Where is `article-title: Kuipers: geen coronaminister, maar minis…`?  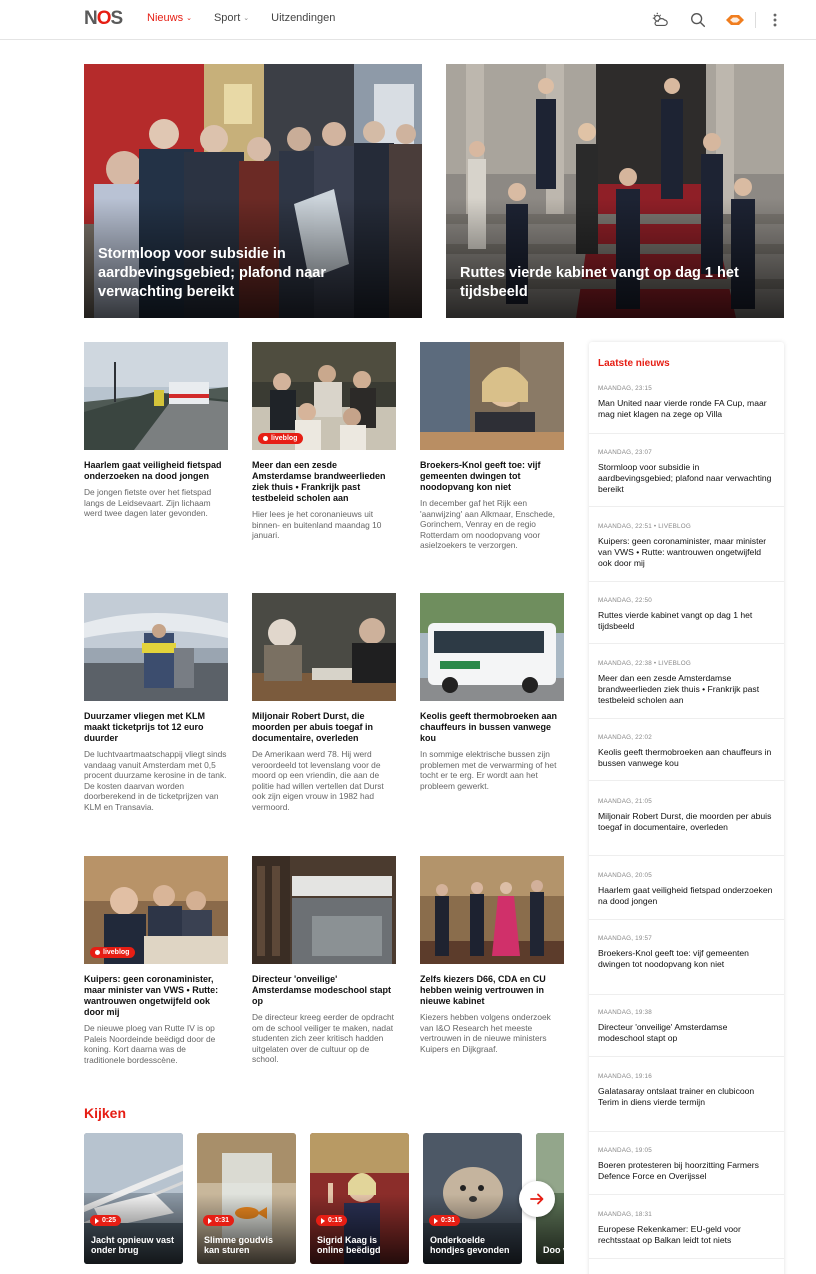
article-title: Kuipers: geen coronaminister, maar minis… is located at coordinates (151, 995).